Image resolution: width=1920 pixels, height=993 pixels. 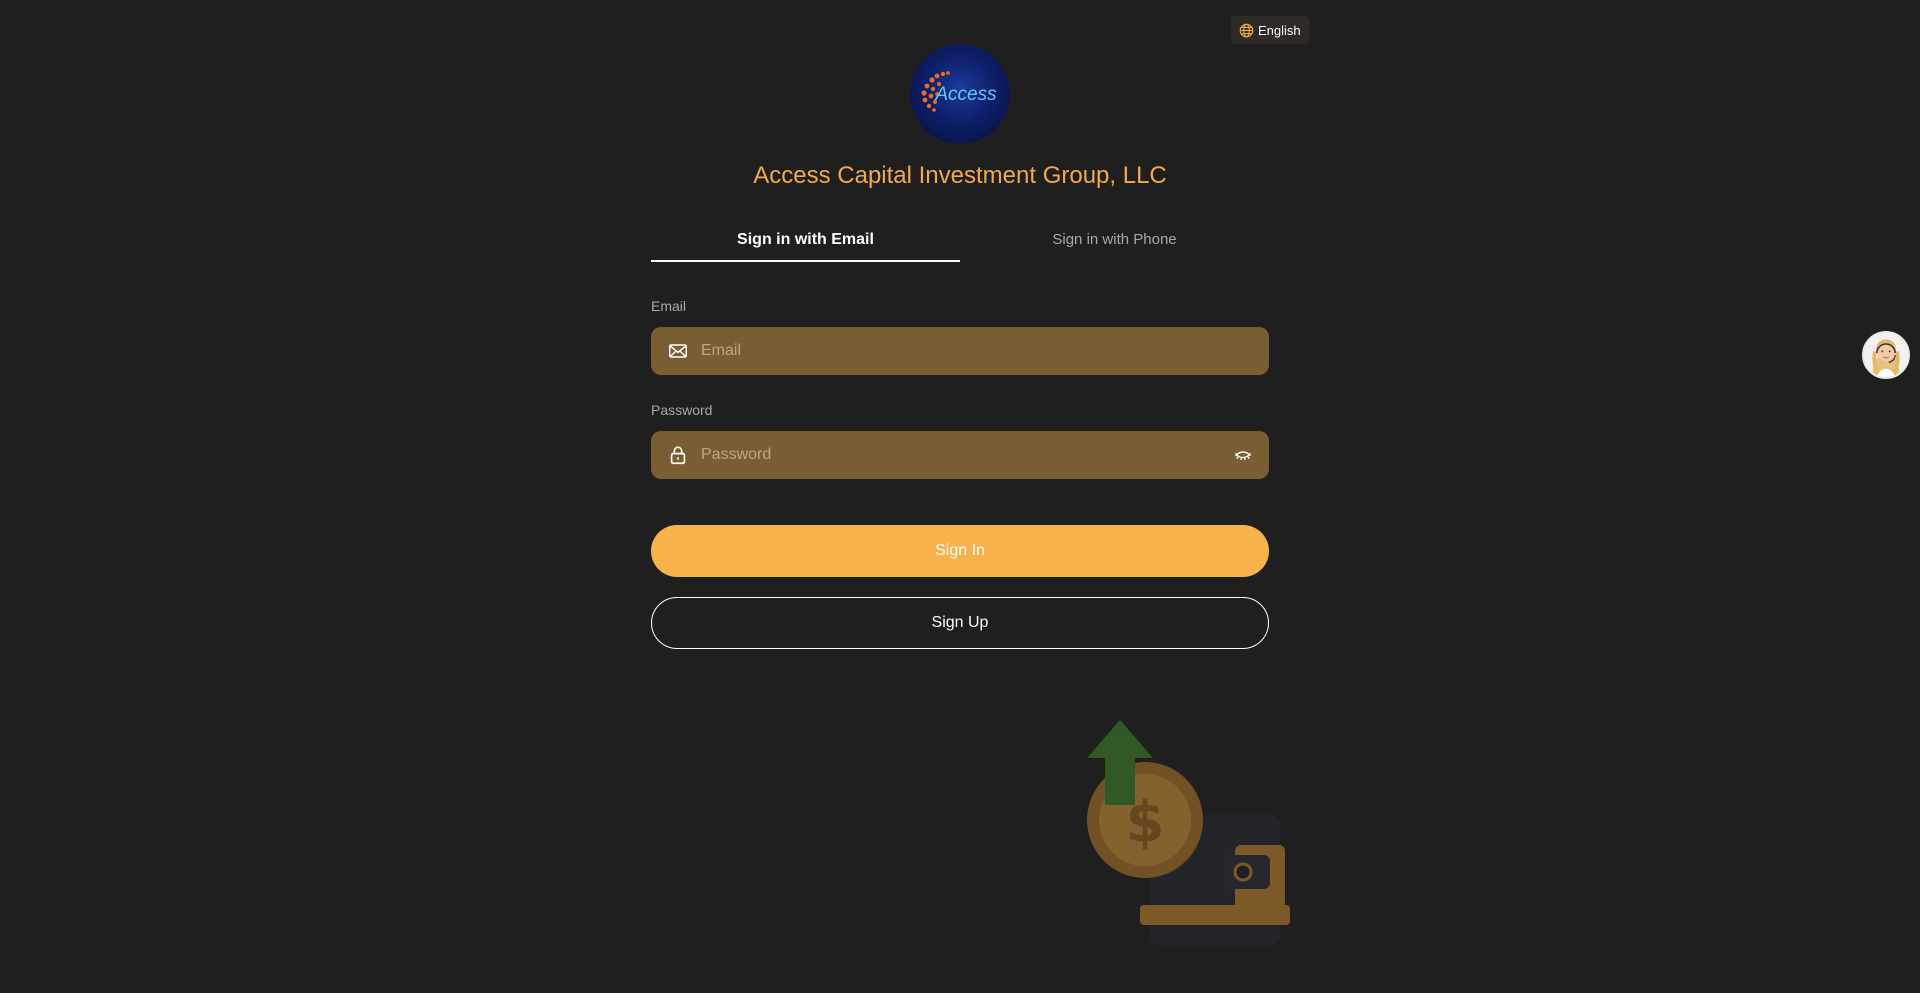 I want to click on language-selector: English, so click(x=1270, y=30).